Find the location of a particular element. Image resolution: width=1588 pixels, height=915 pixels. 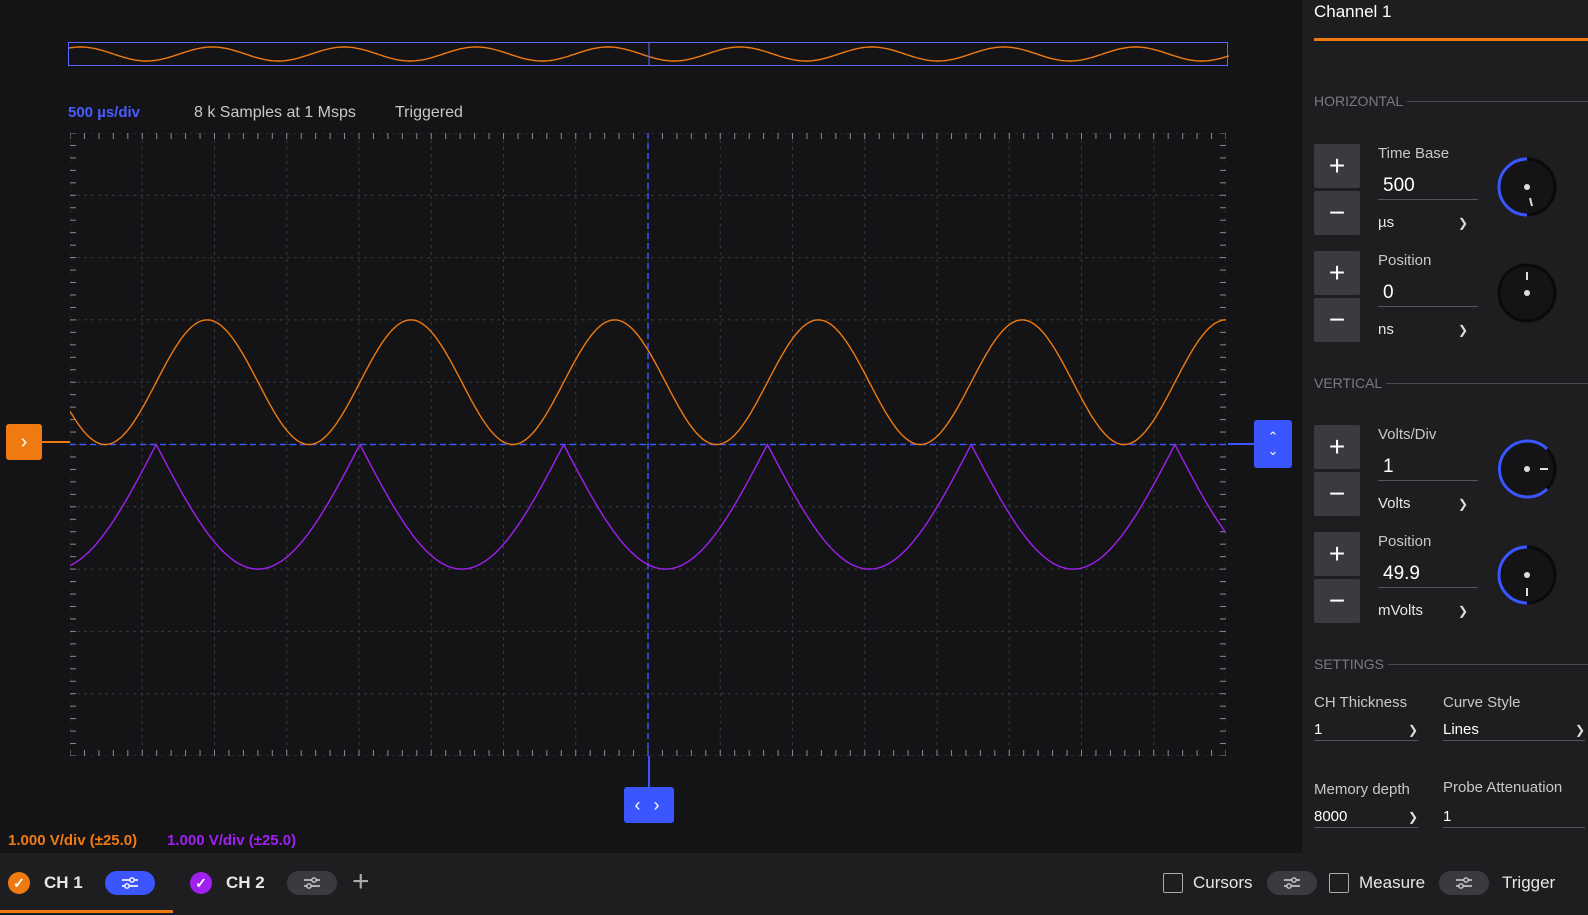

cursors-toggle: Cursors is located at coordinates (1240, 883).